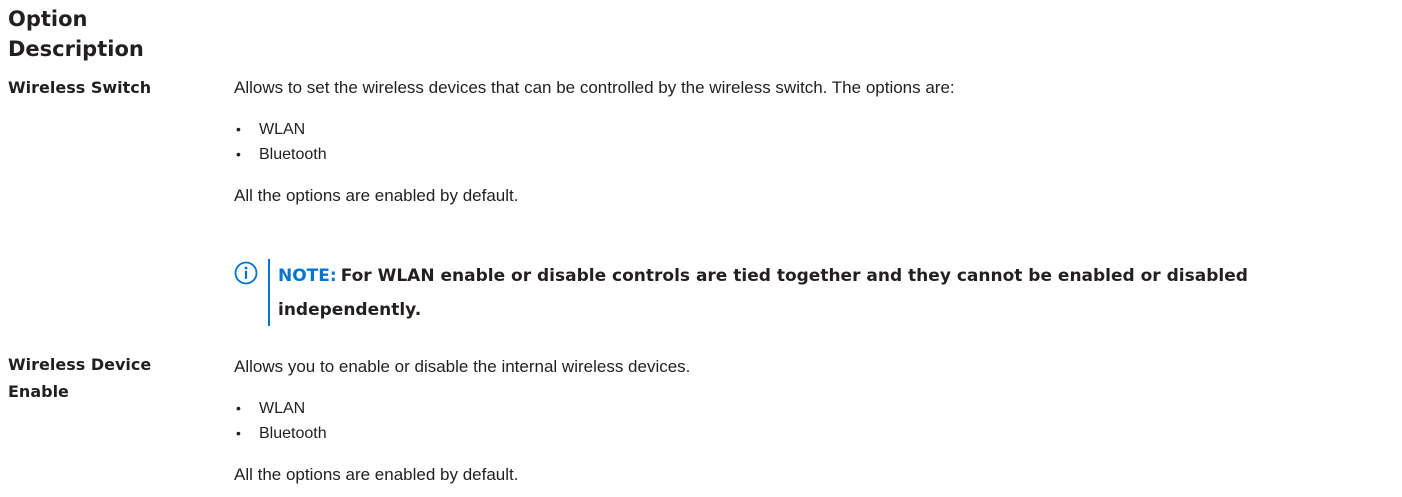 The height and width of the screenshot is (497, 1402). I want to click on option-label-wireless-switch: Wireless Switch, so click(80, 87).